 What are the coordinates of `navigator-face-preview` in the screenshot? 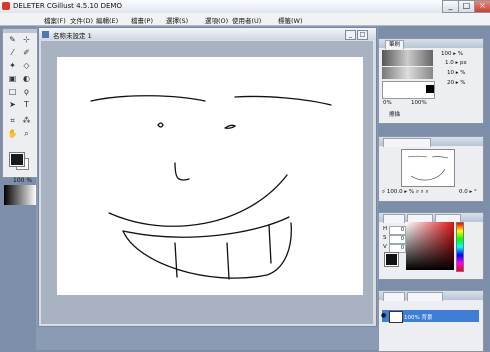 It's located at (428, 168).